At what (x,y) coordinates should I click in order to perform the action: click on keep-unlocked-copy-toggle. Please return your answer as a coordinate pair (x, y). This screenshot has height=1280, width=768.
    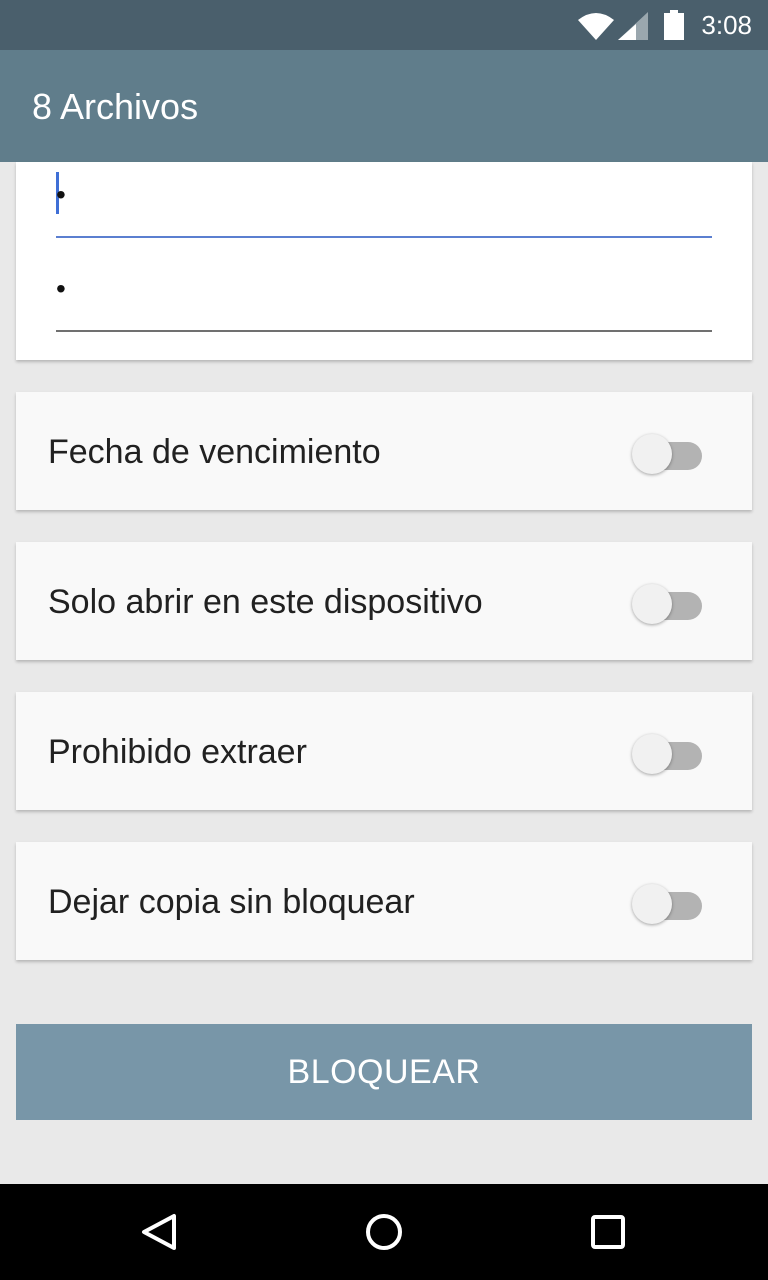
    Looking at the image, I should click on (668, 904).